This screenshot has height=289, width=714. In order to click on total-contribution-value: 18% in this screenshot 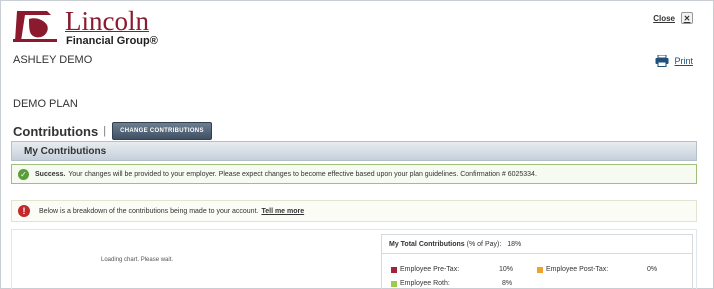, I will do `click(514, 244)`.